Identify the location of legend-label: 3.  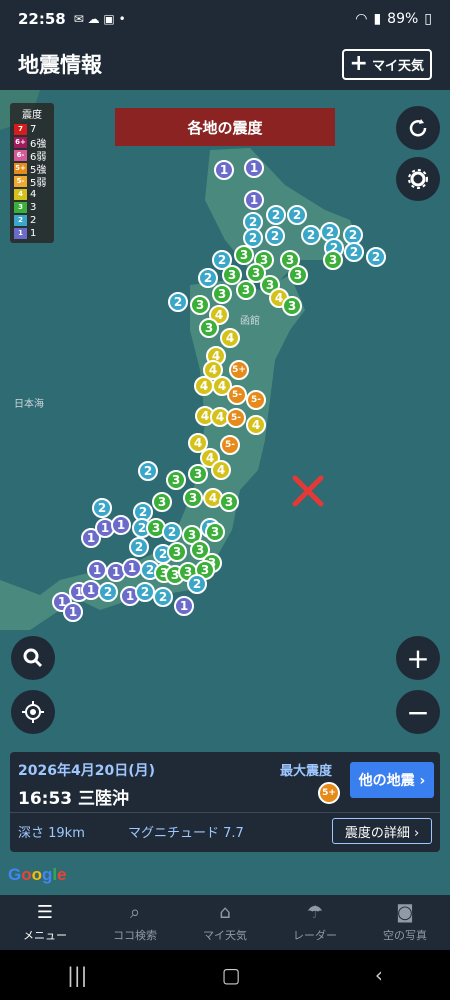
(33, 207).